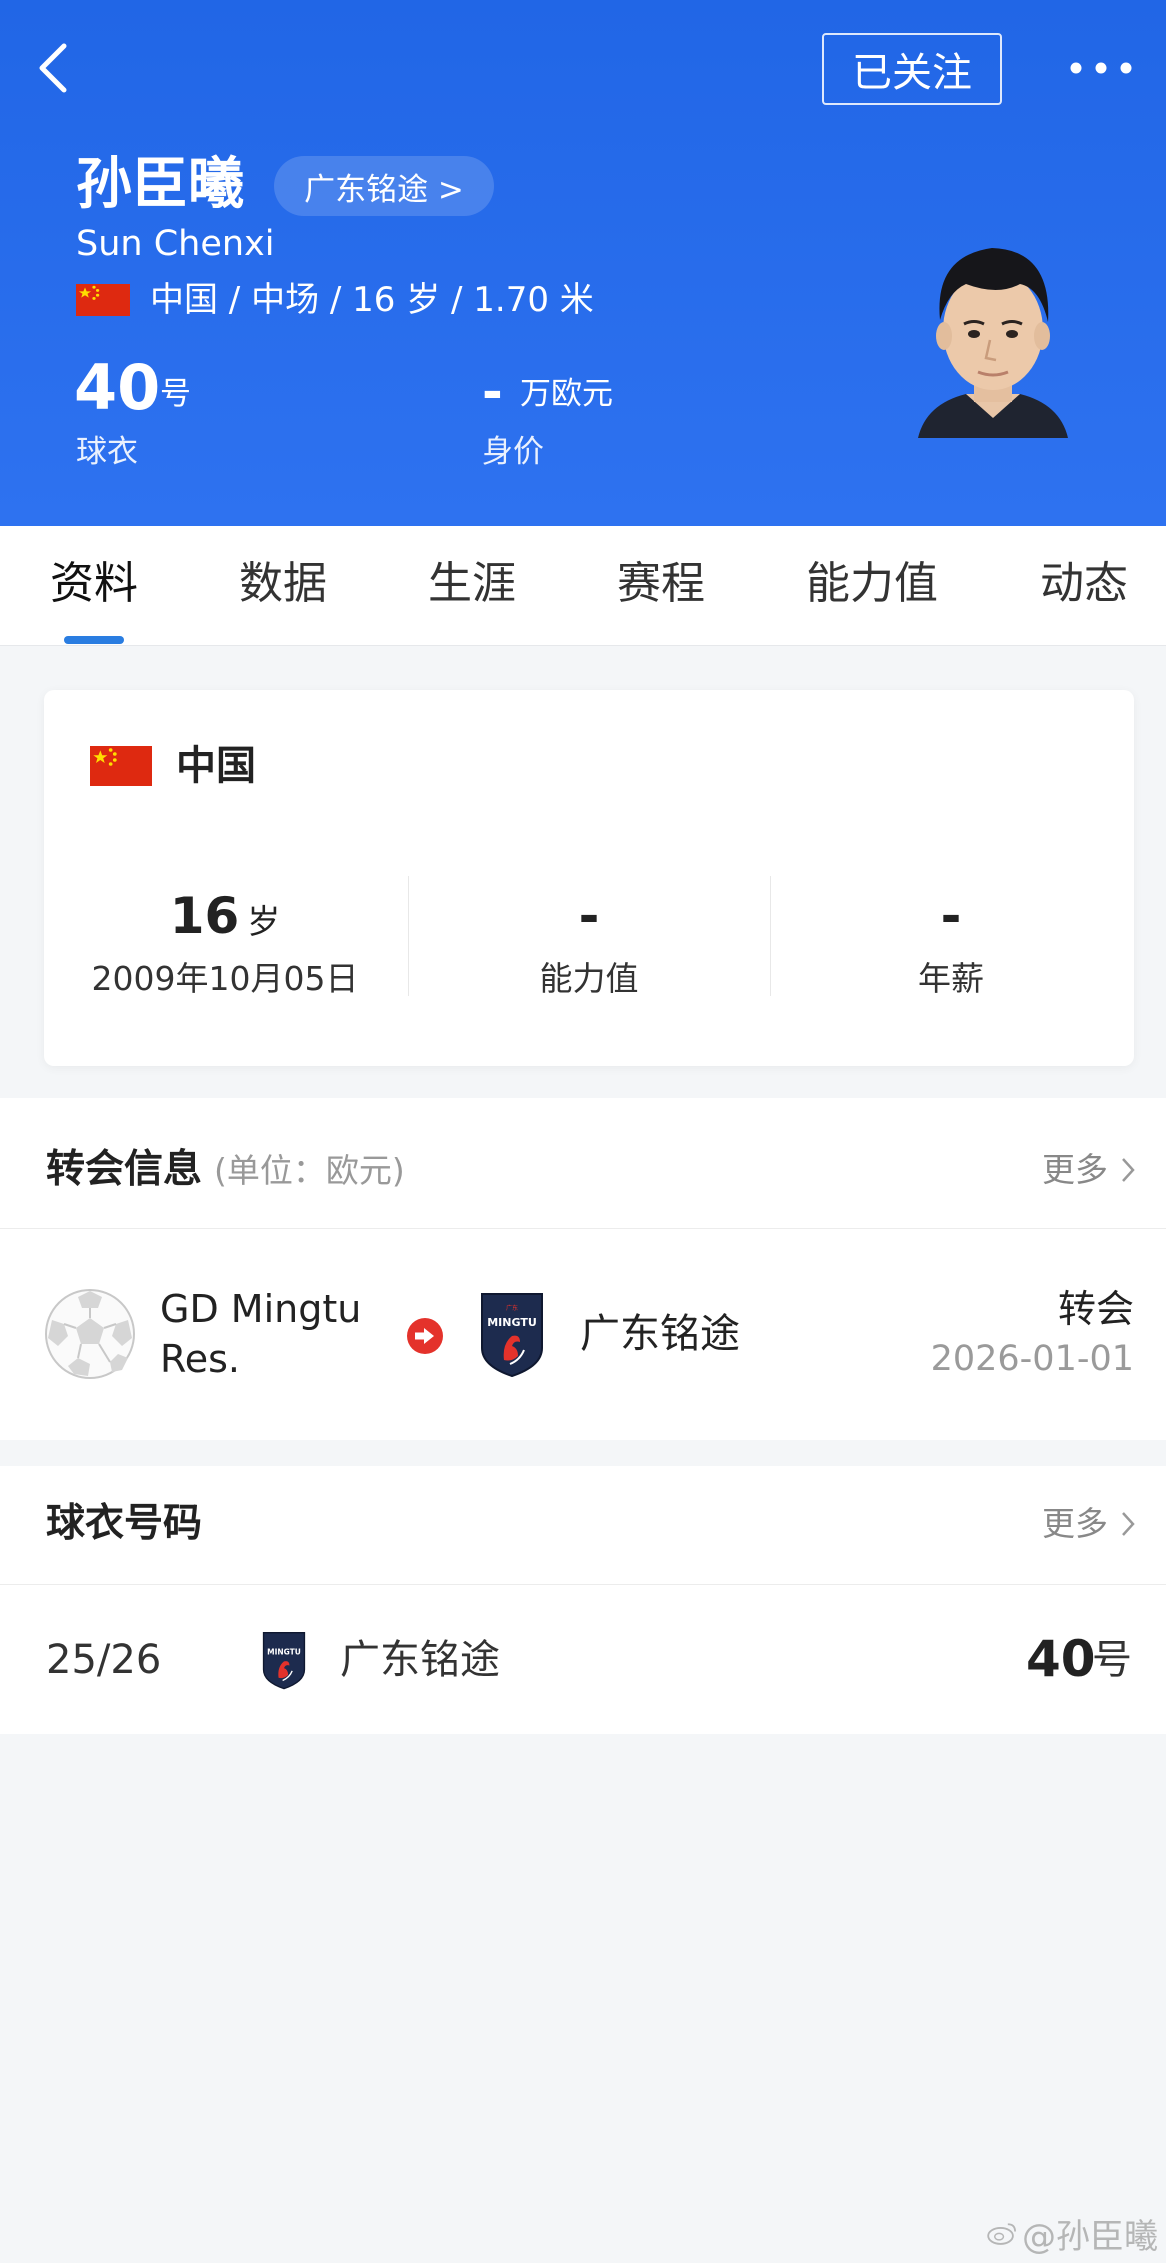  What do you see at coordinates (260, 1334) in the screenshot?
I see `from-team-name: GD Mingtu Res.` at bounding box center [260, 1334].